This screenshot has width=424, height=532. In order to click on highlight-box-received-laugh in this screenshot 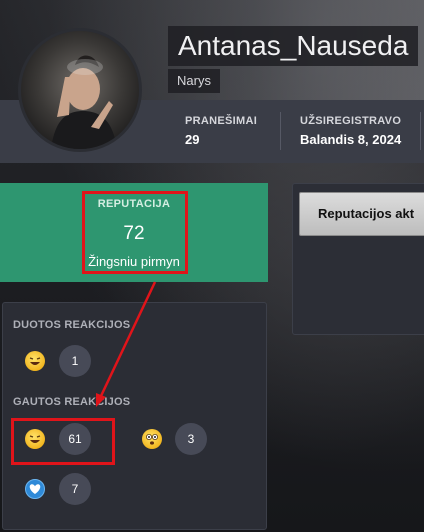, I will do `click(63, 441)`.